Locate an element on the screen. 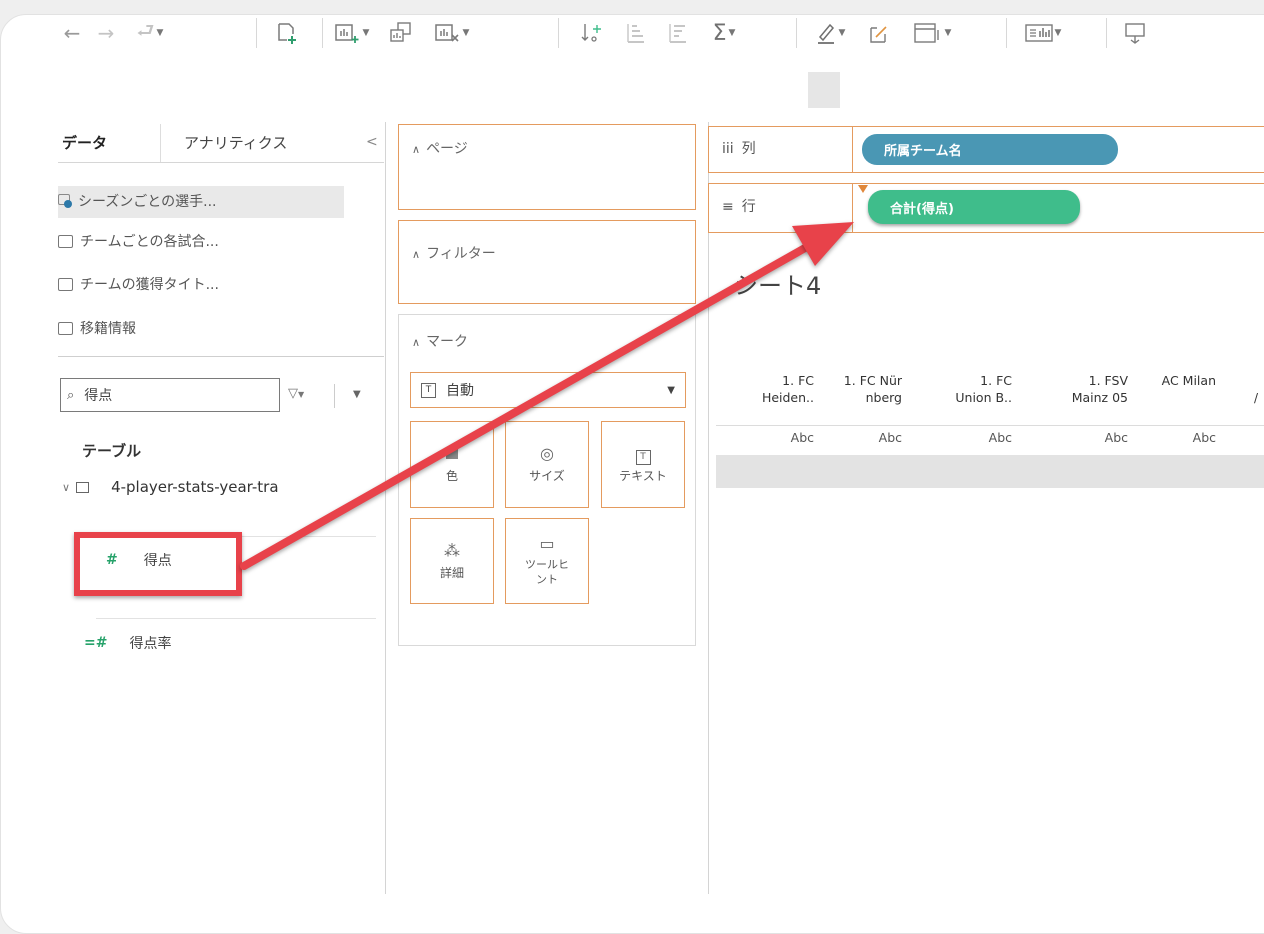  text-icon: T is located at coordinates (643, 455).